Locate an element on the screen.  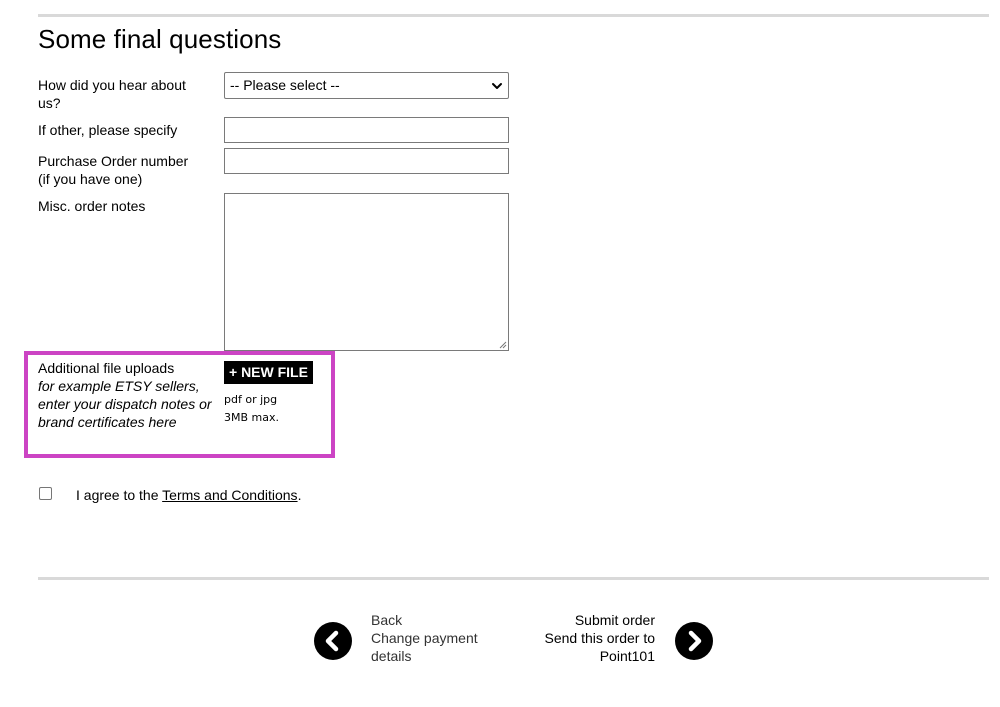
section-title: Some final questions is located at coordinates (160, 39).